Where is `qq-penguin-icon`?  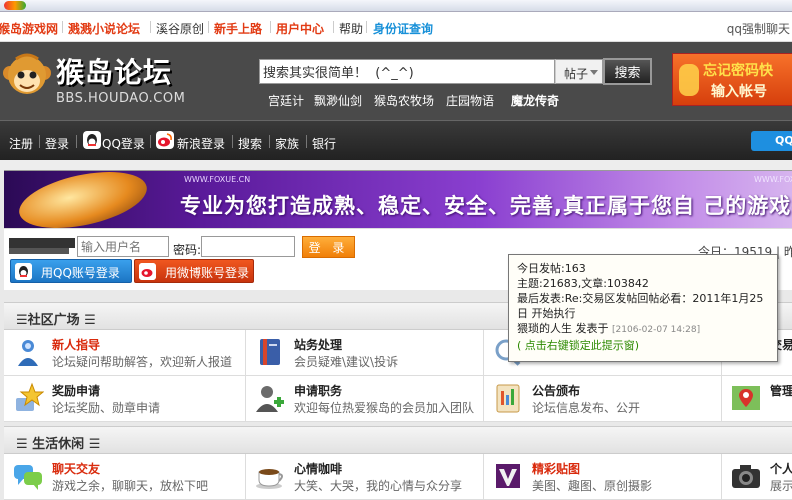 qq-penguin-icon is located at coordinates (23, 271).